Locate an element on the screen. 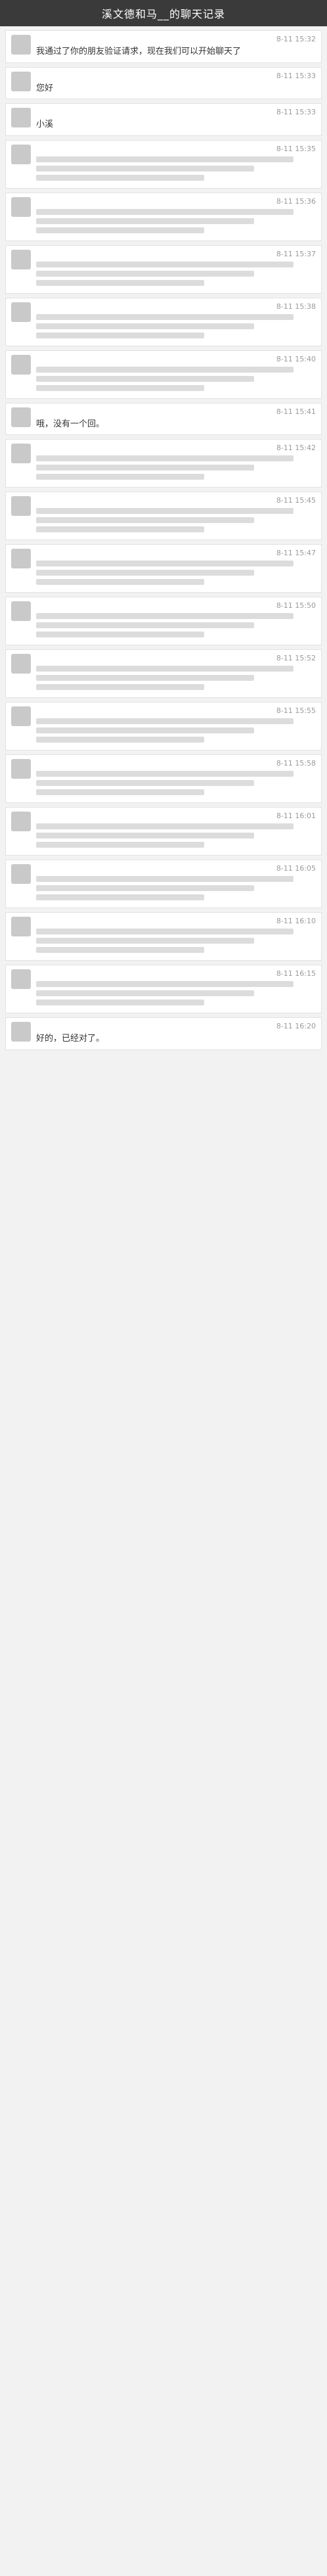 The image size is (327, 2576). message-row: 8-11 16:15 is located at coordinates (163, 989).